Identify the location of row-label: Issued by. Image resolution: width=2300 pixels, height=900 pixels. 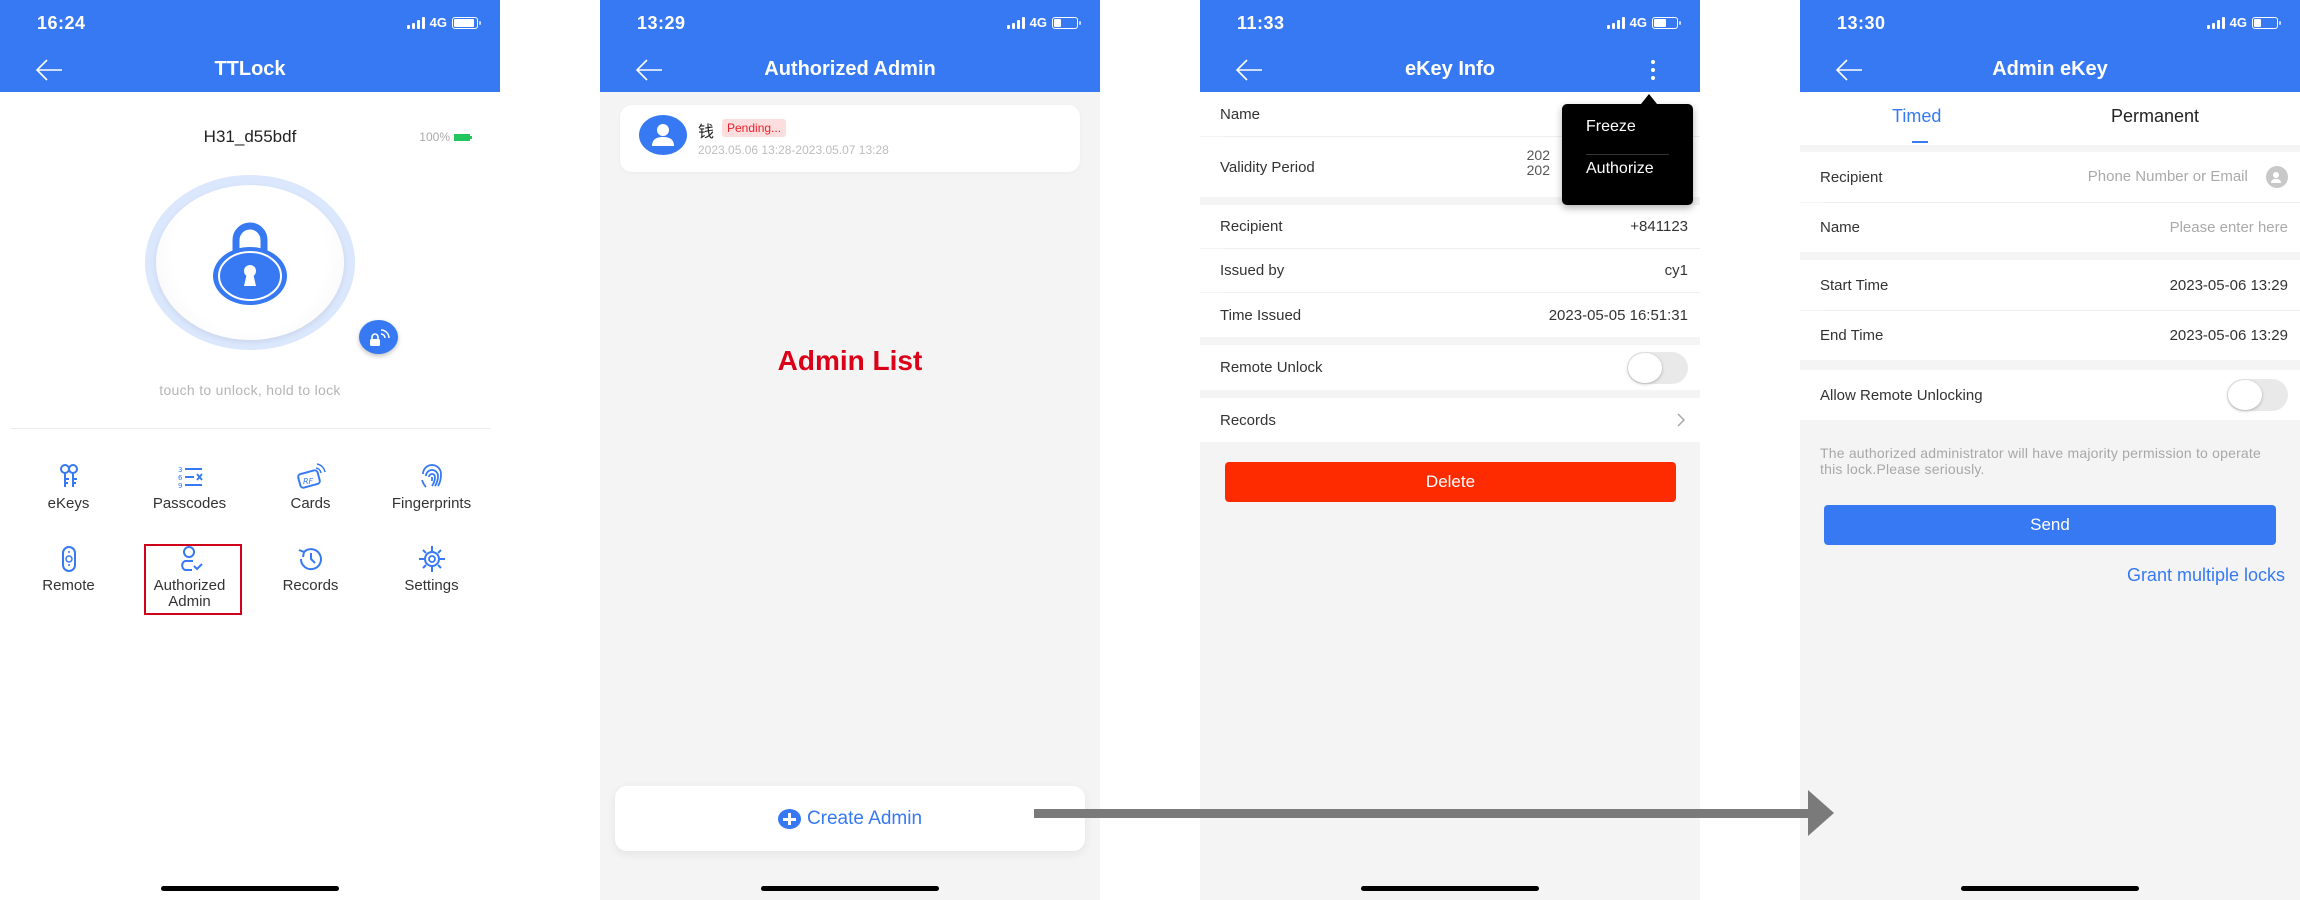
(1252, 270).